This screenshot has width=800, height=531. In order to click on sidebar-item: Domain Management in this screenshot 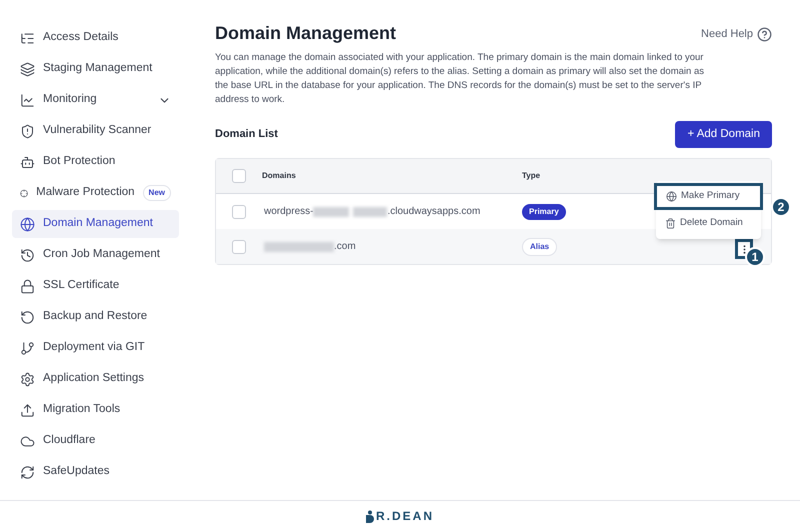, I will do `click(95, 224)`.